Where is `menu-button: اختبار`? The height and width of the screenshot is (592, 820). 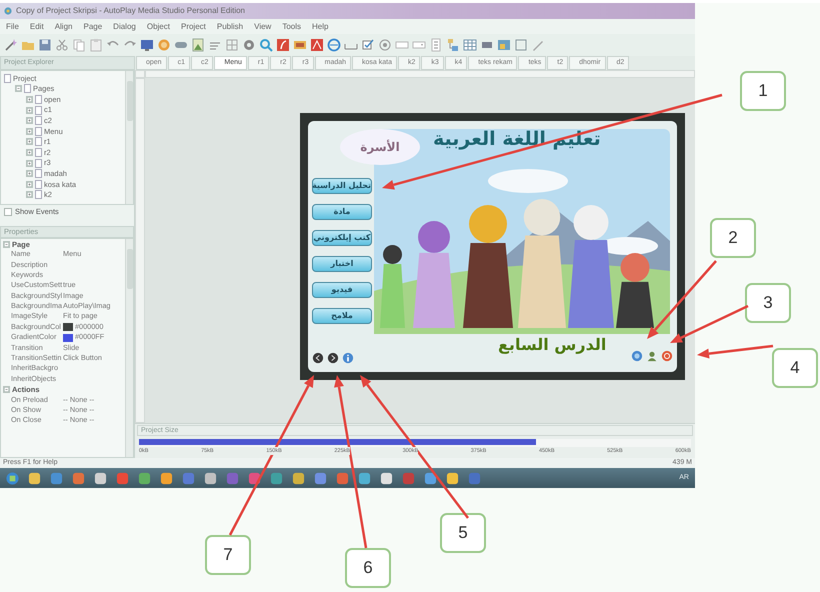 menu-button: اختبار is located at coordinates (342, 264).